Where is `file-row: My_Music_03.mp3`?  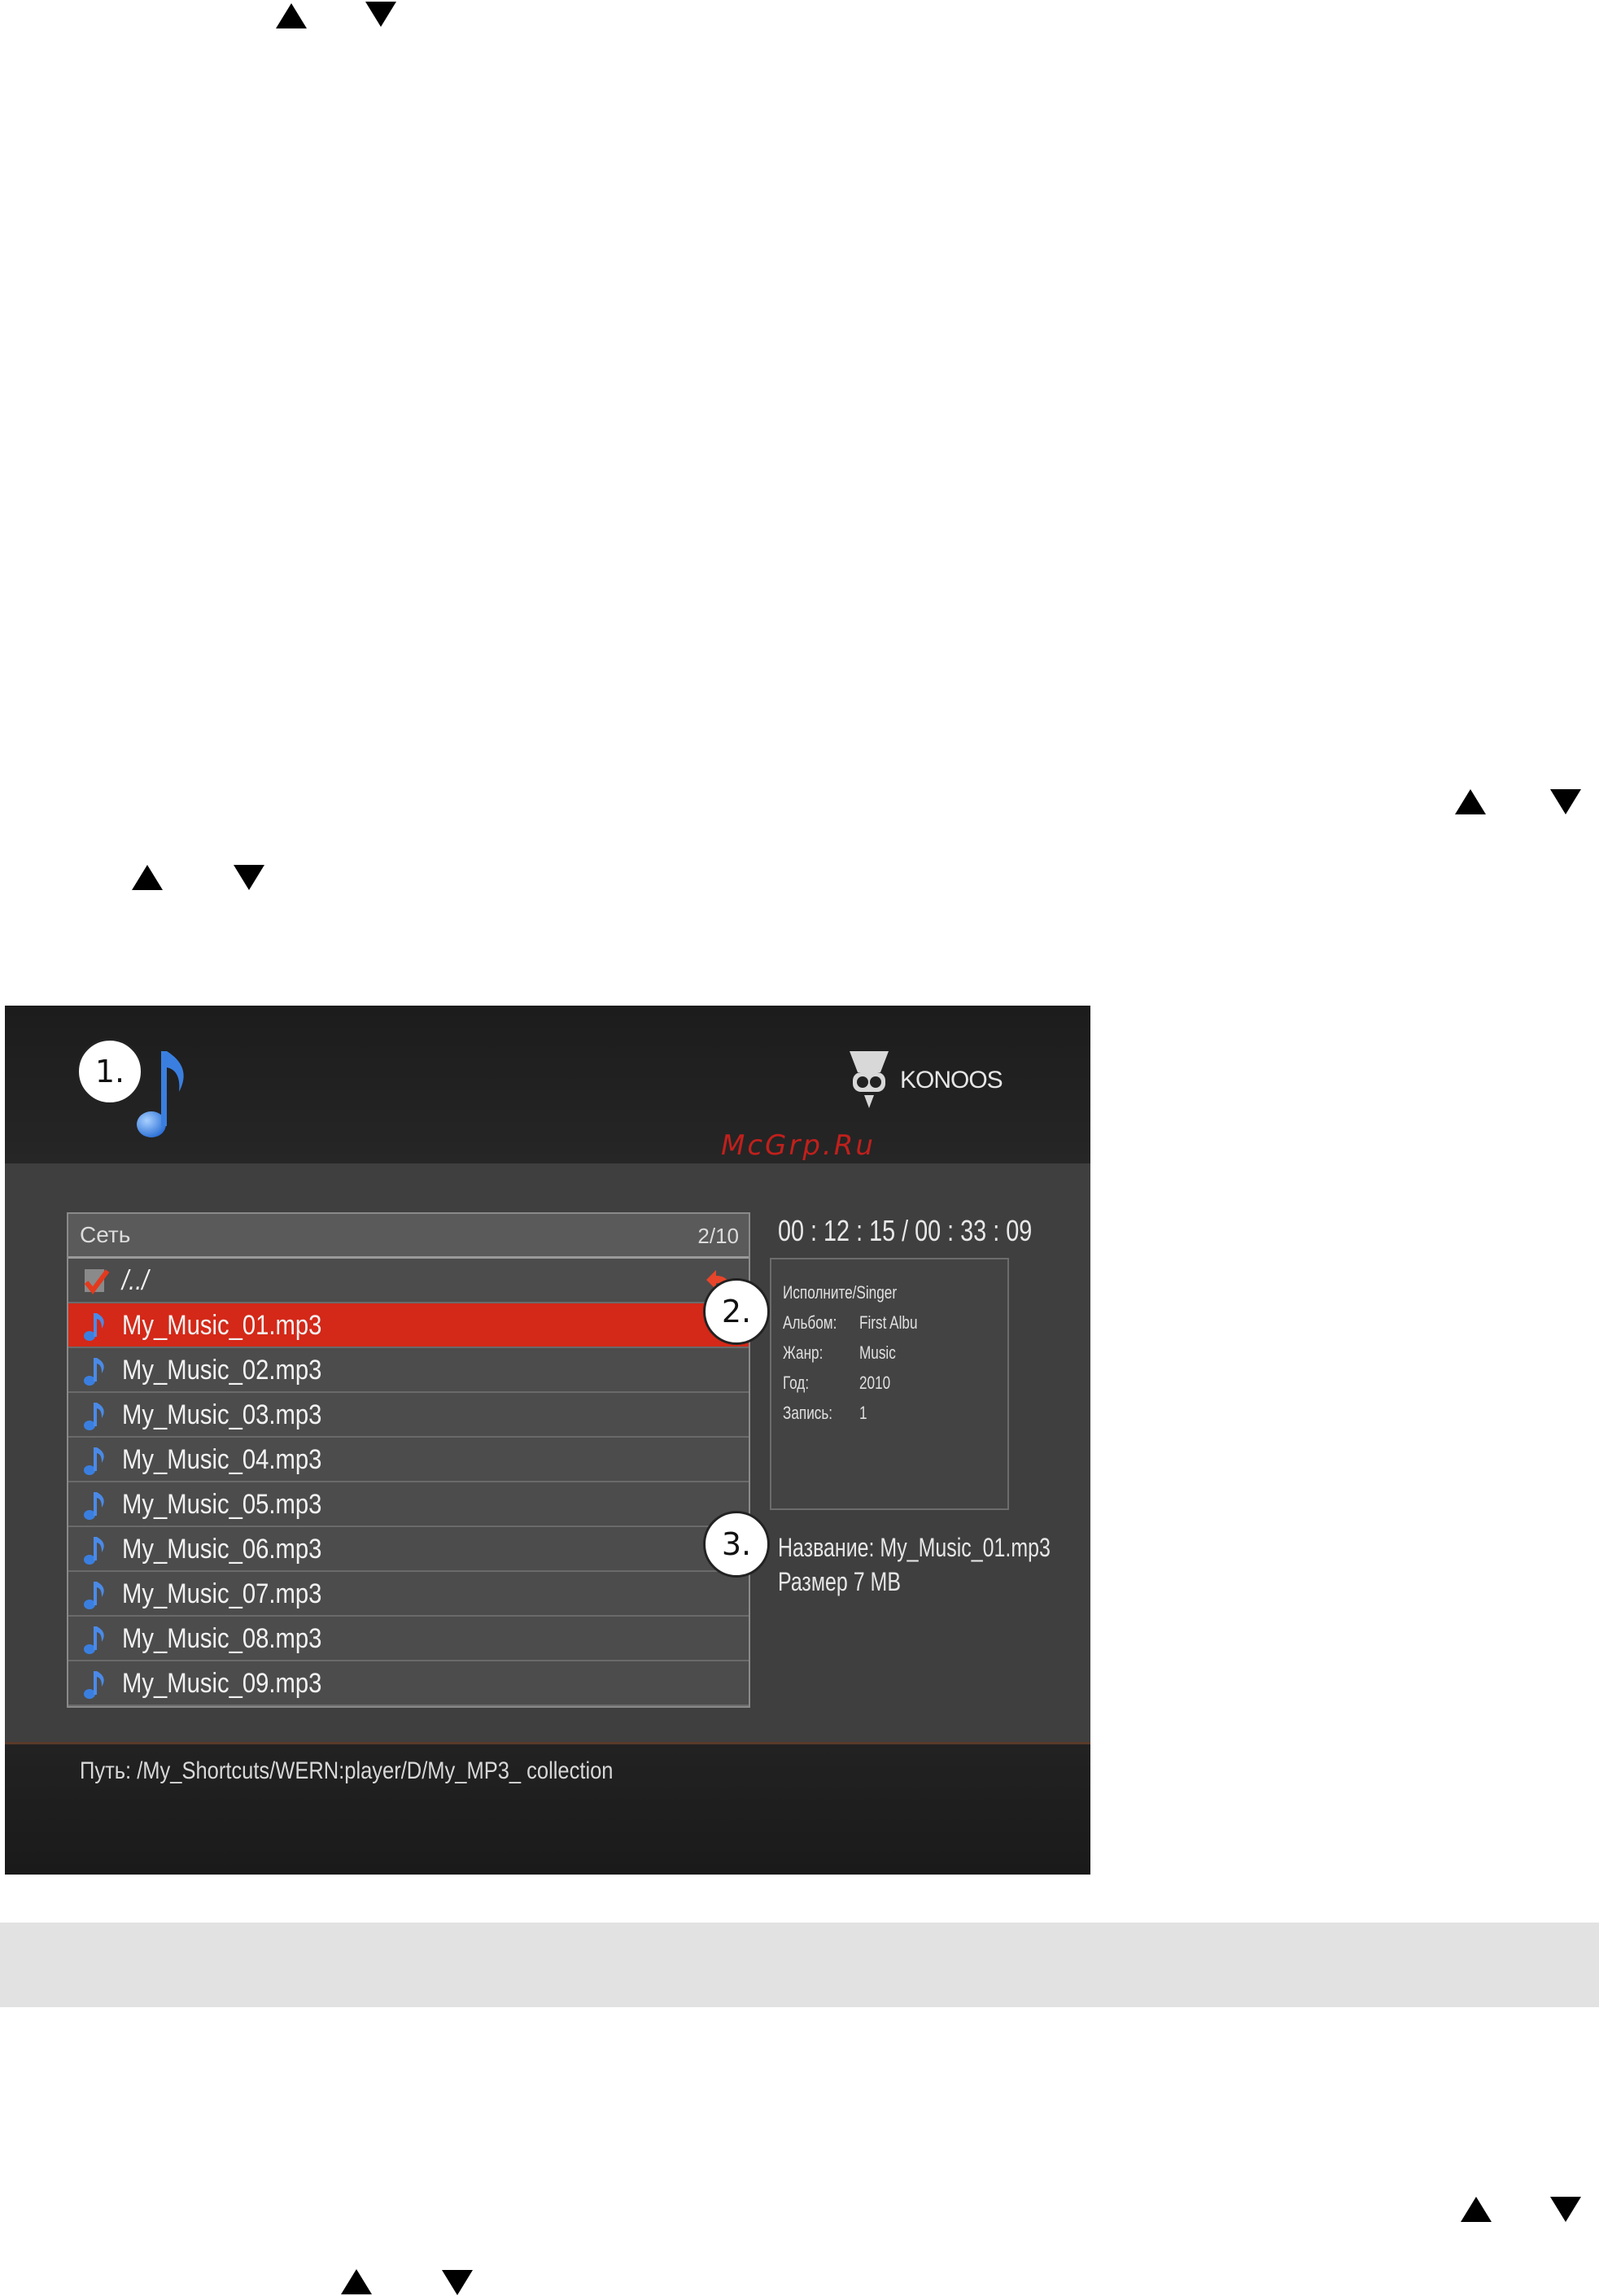
file-row: My_Music_03.mp3 is located at coordinates (408, 1415).